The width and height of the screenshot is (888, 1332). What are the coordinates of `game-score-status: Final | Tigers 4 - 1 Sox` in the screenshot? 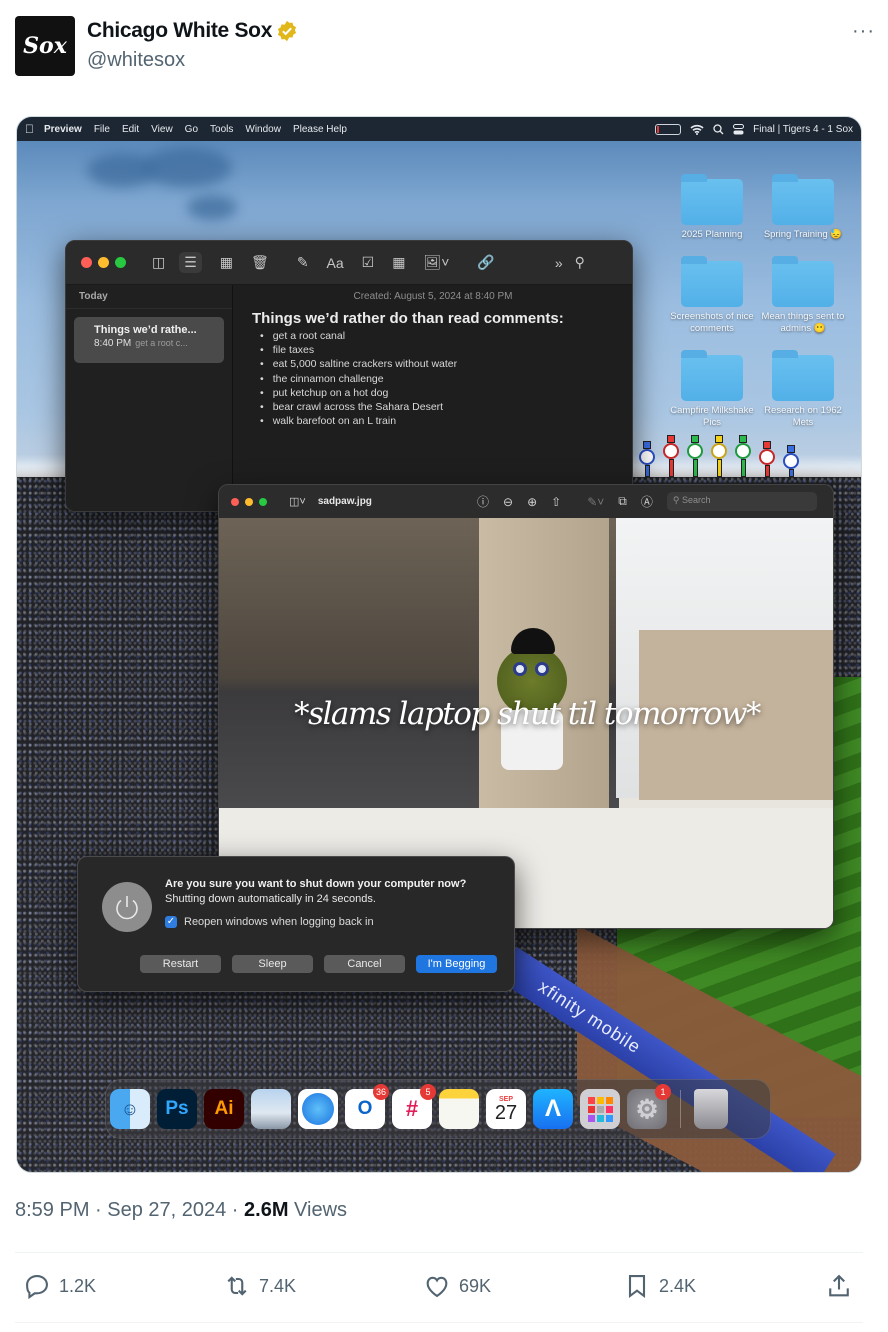 It's located at (803, 129).